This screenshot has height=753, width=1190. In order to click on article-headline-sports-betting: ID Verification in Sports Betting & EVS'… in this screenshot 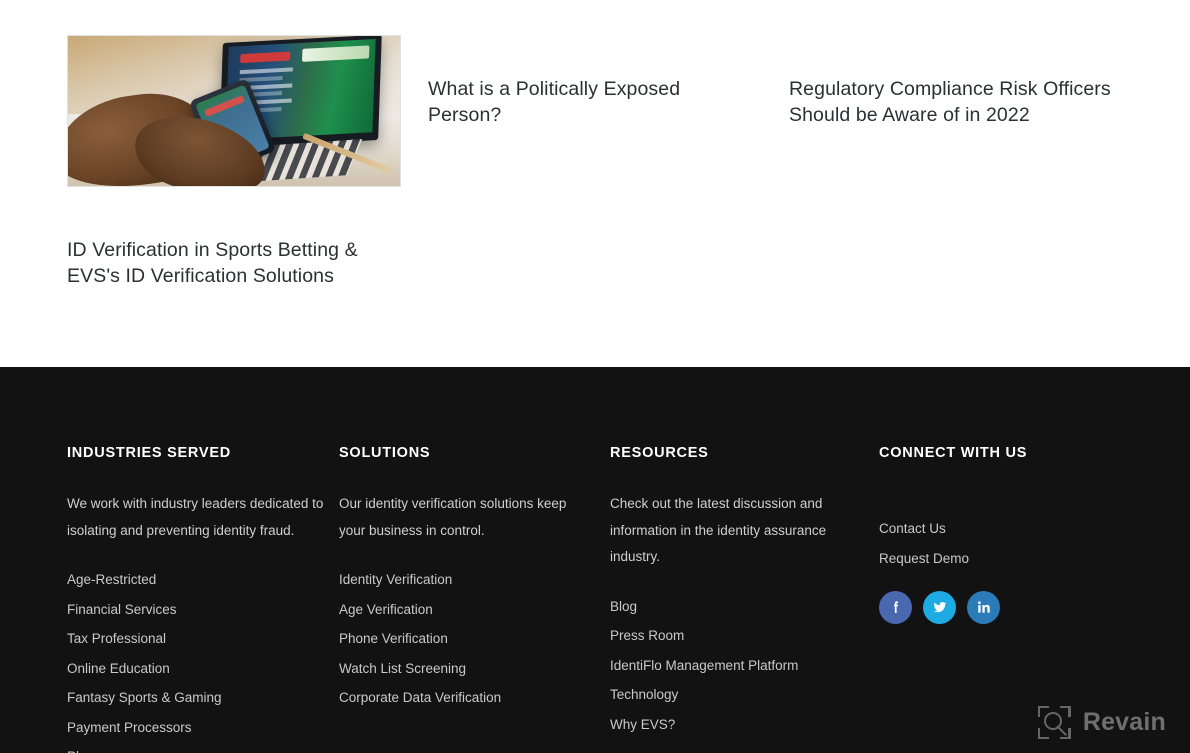, I will do `click(237, 263)`.